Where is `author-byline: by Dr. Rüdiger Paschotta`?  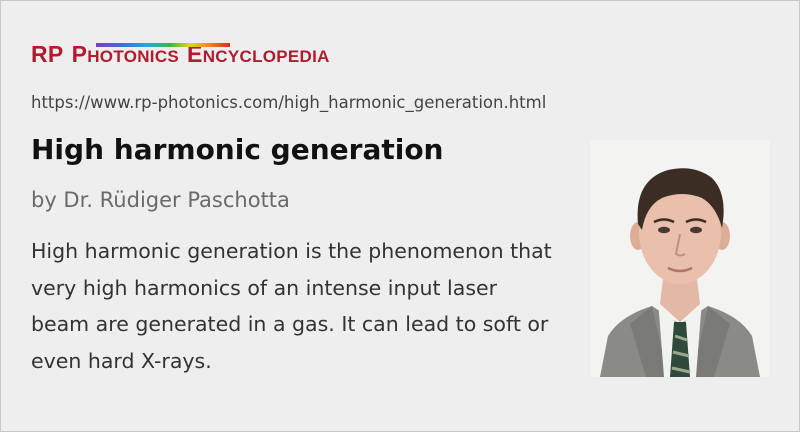 author-byline: by Dr. Rüdiger Paschotta is located at coordinates (160, 200).